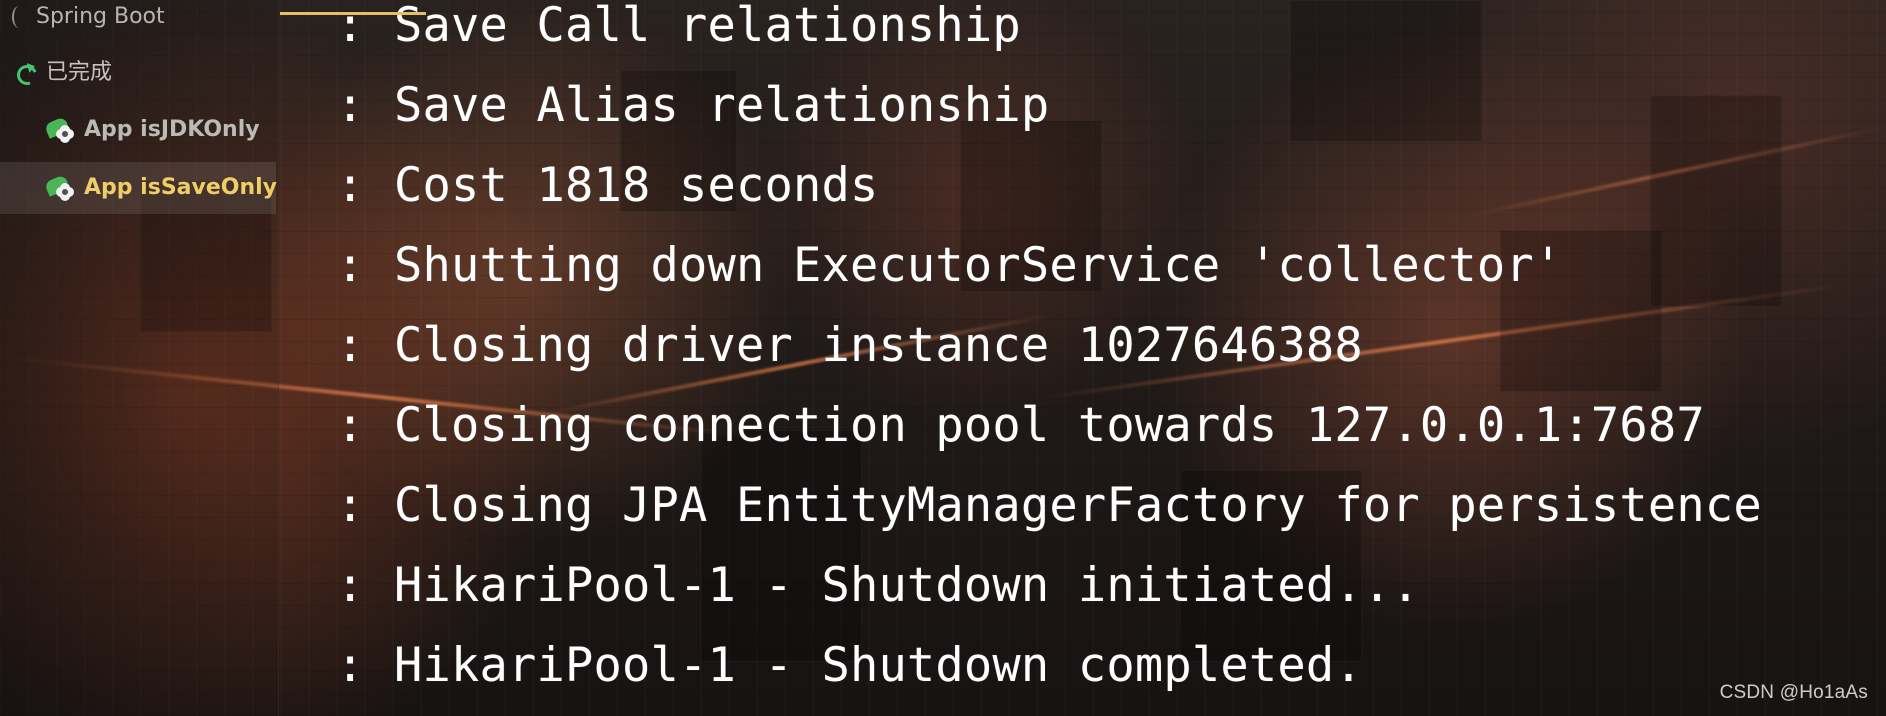  I want to click on sidebar-item-label: App isSaveOnly, so click(181, 187).